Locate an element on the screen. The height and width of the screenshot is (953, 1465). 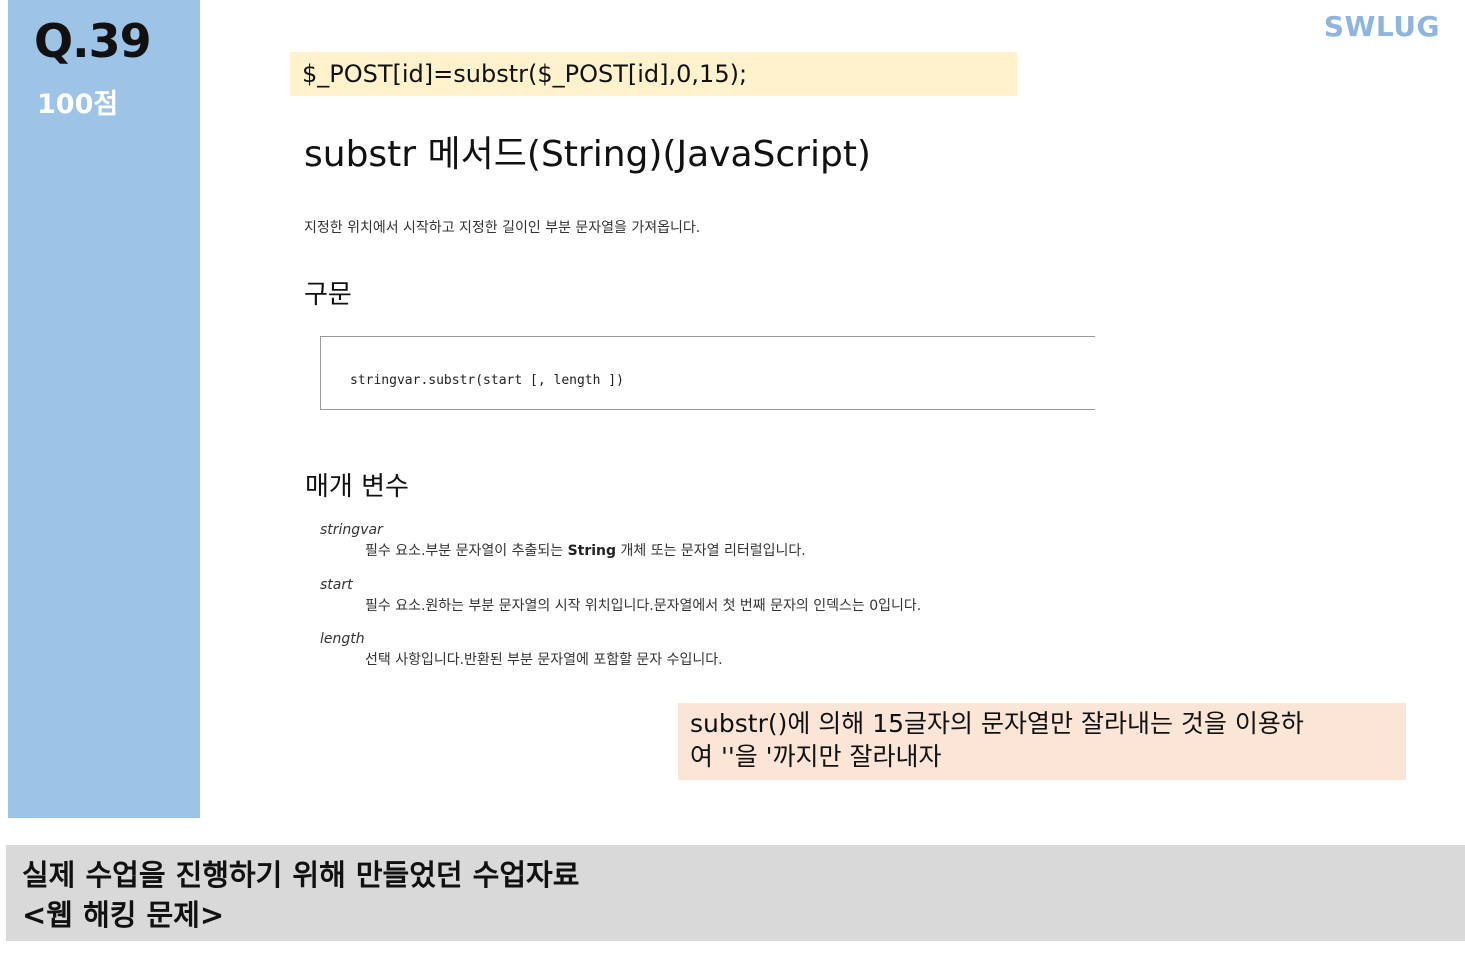
param-name-start: start is located at coordinates (336, 585).